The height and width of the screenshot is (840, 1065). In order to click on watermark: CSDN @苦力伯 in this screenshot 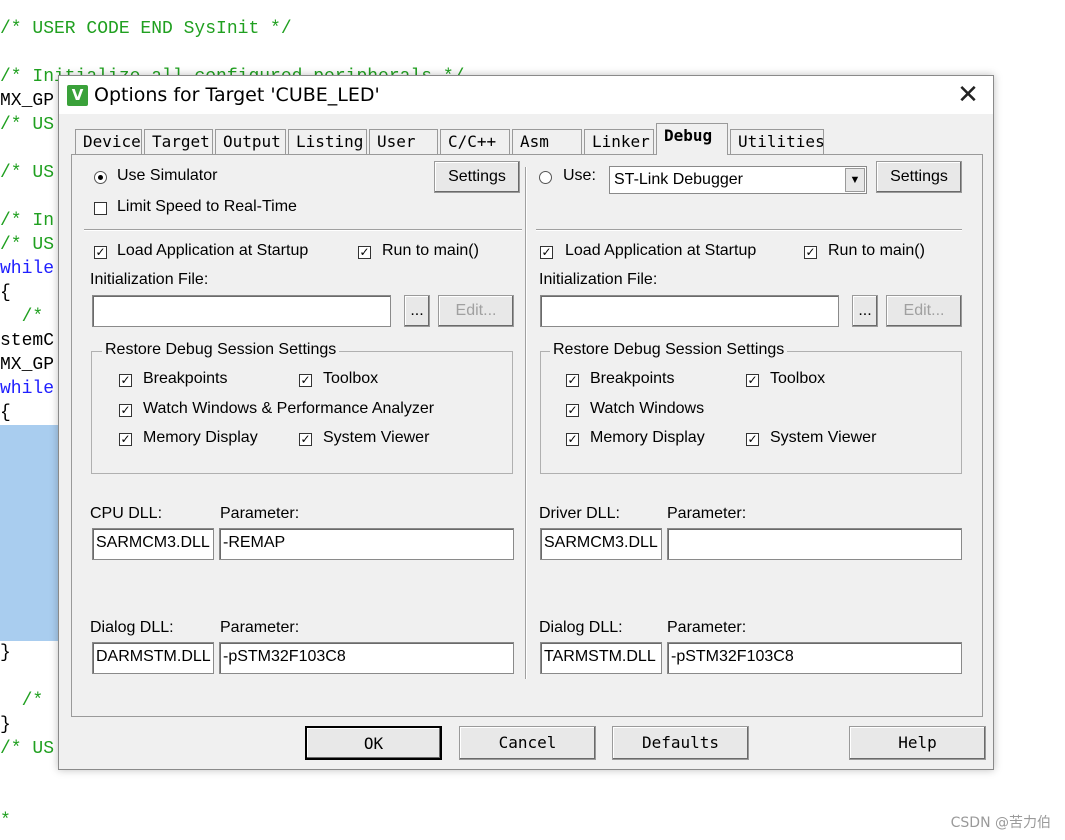, I will do `click(1000, 823)`.